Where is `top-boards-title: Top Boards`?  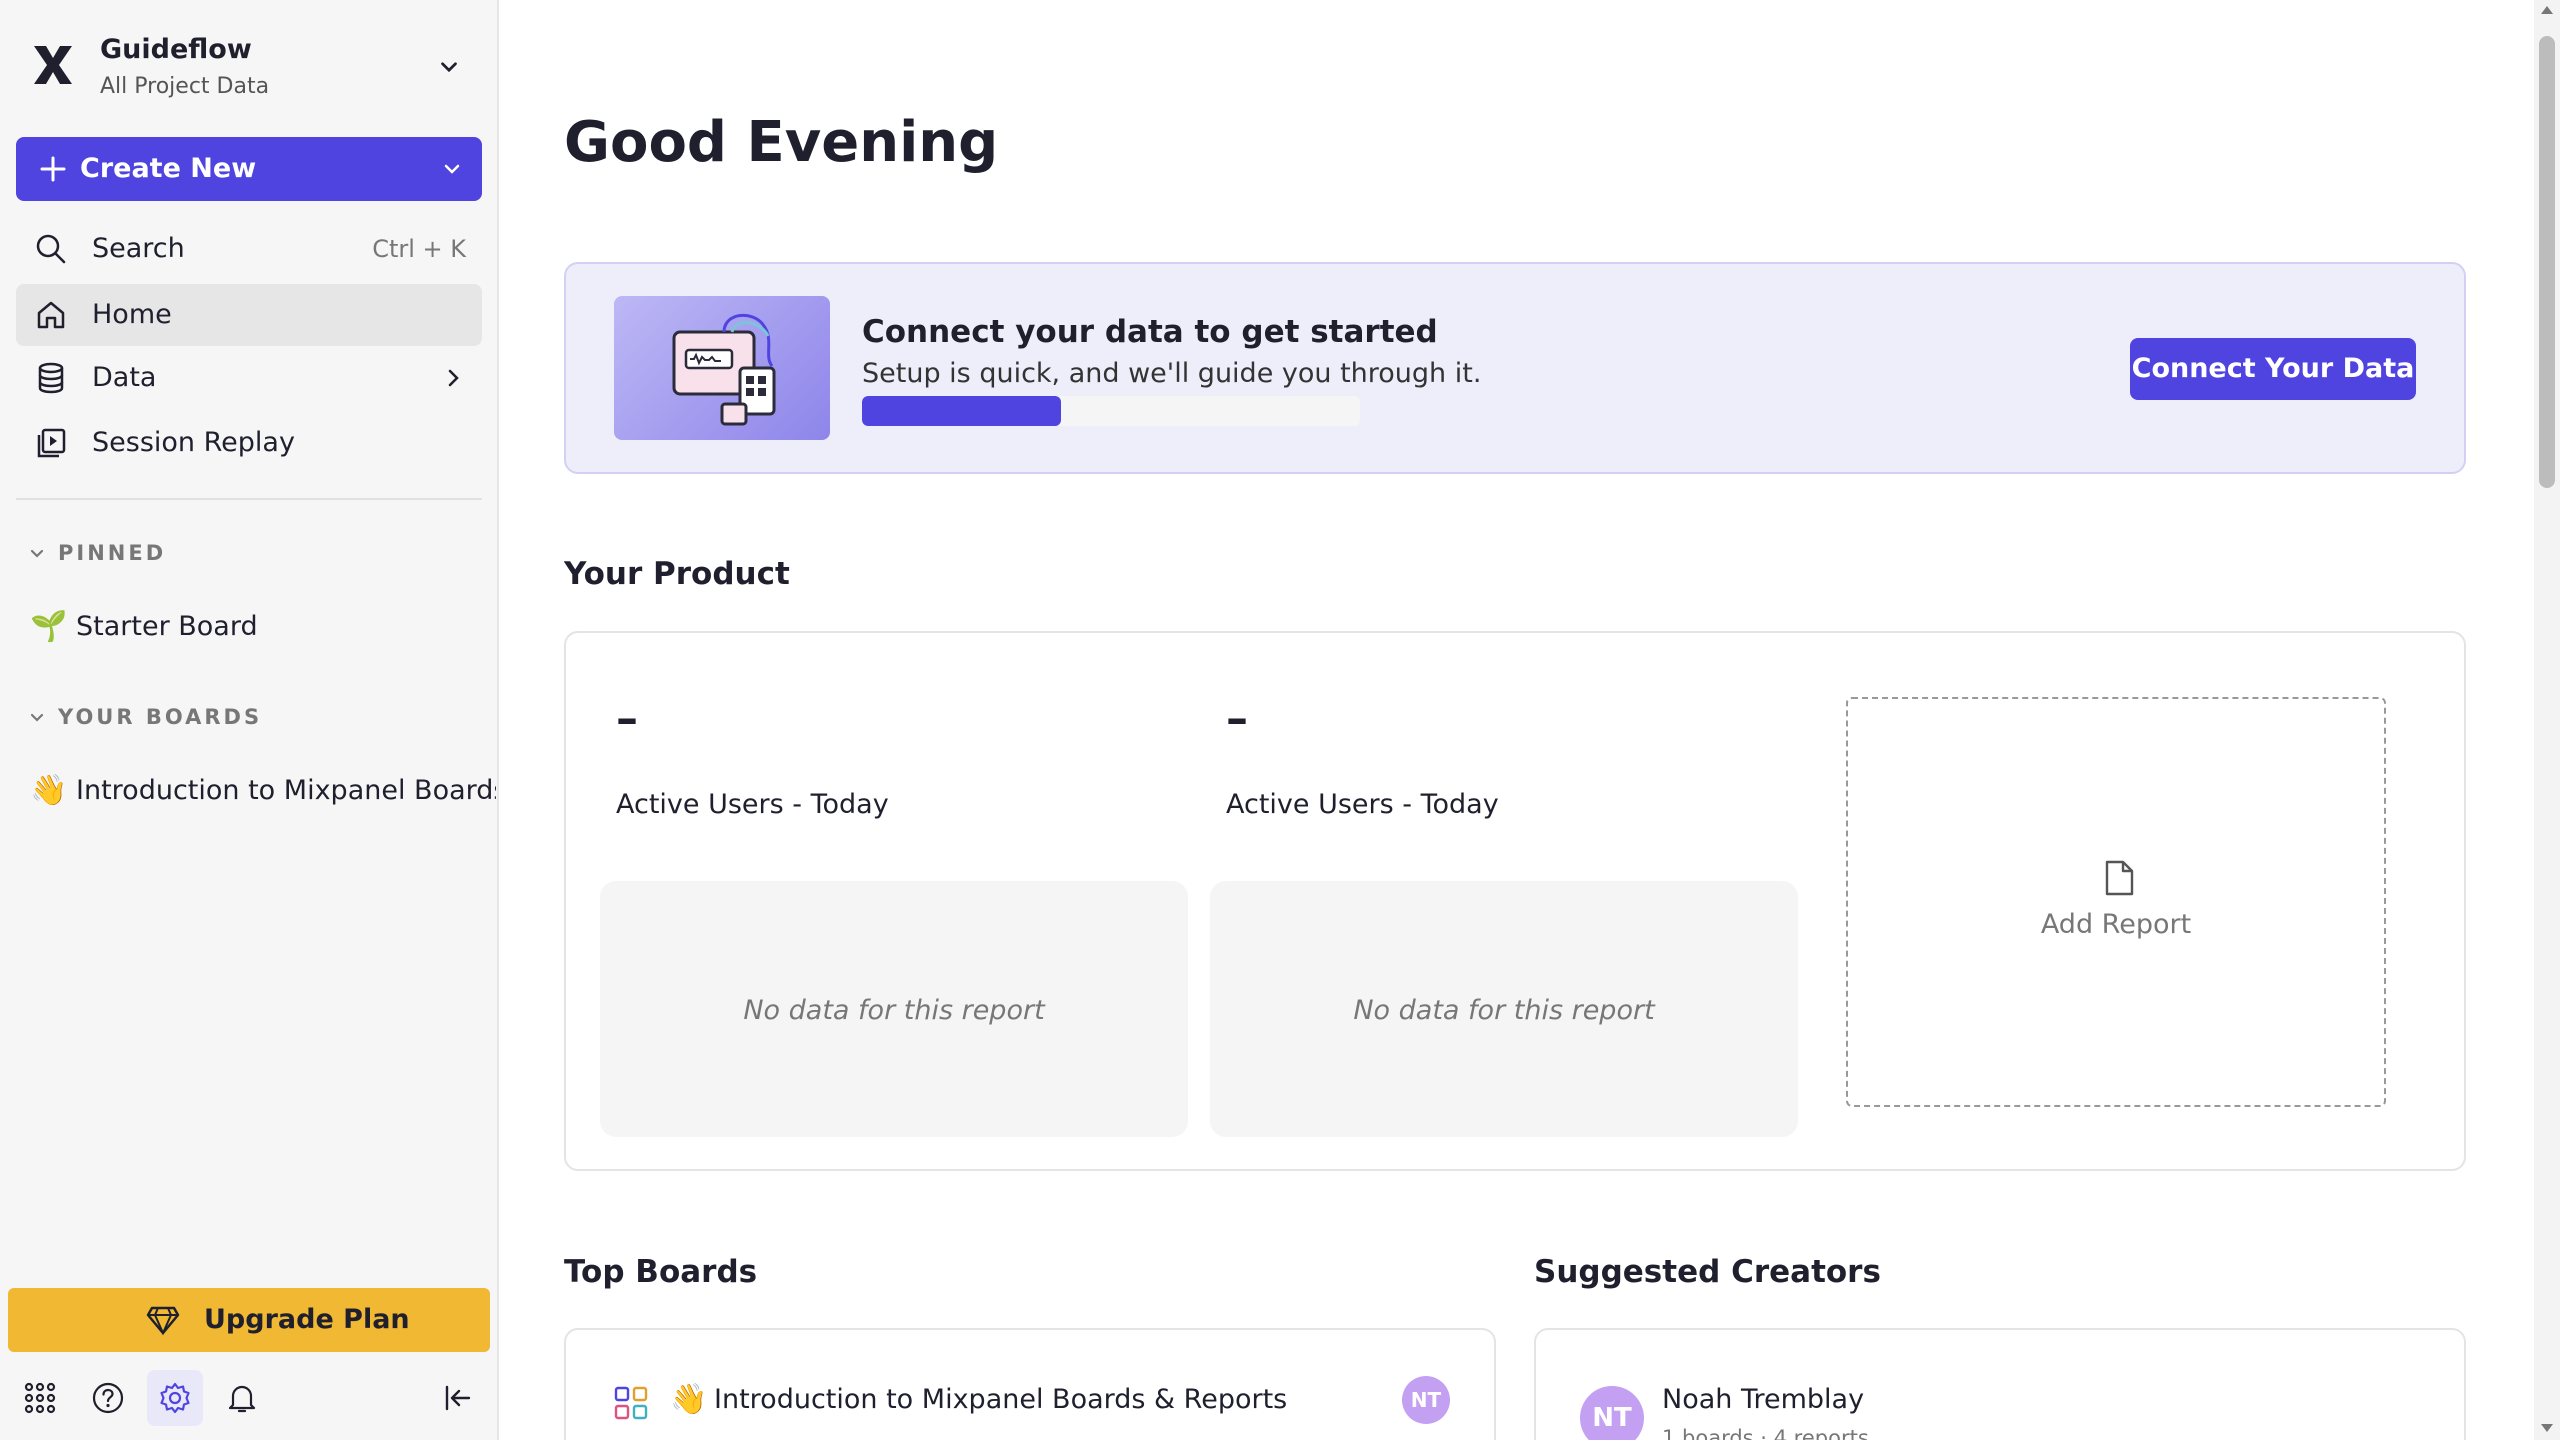
top-boards-title: Top Boards is located at coordinates (661, 1272).